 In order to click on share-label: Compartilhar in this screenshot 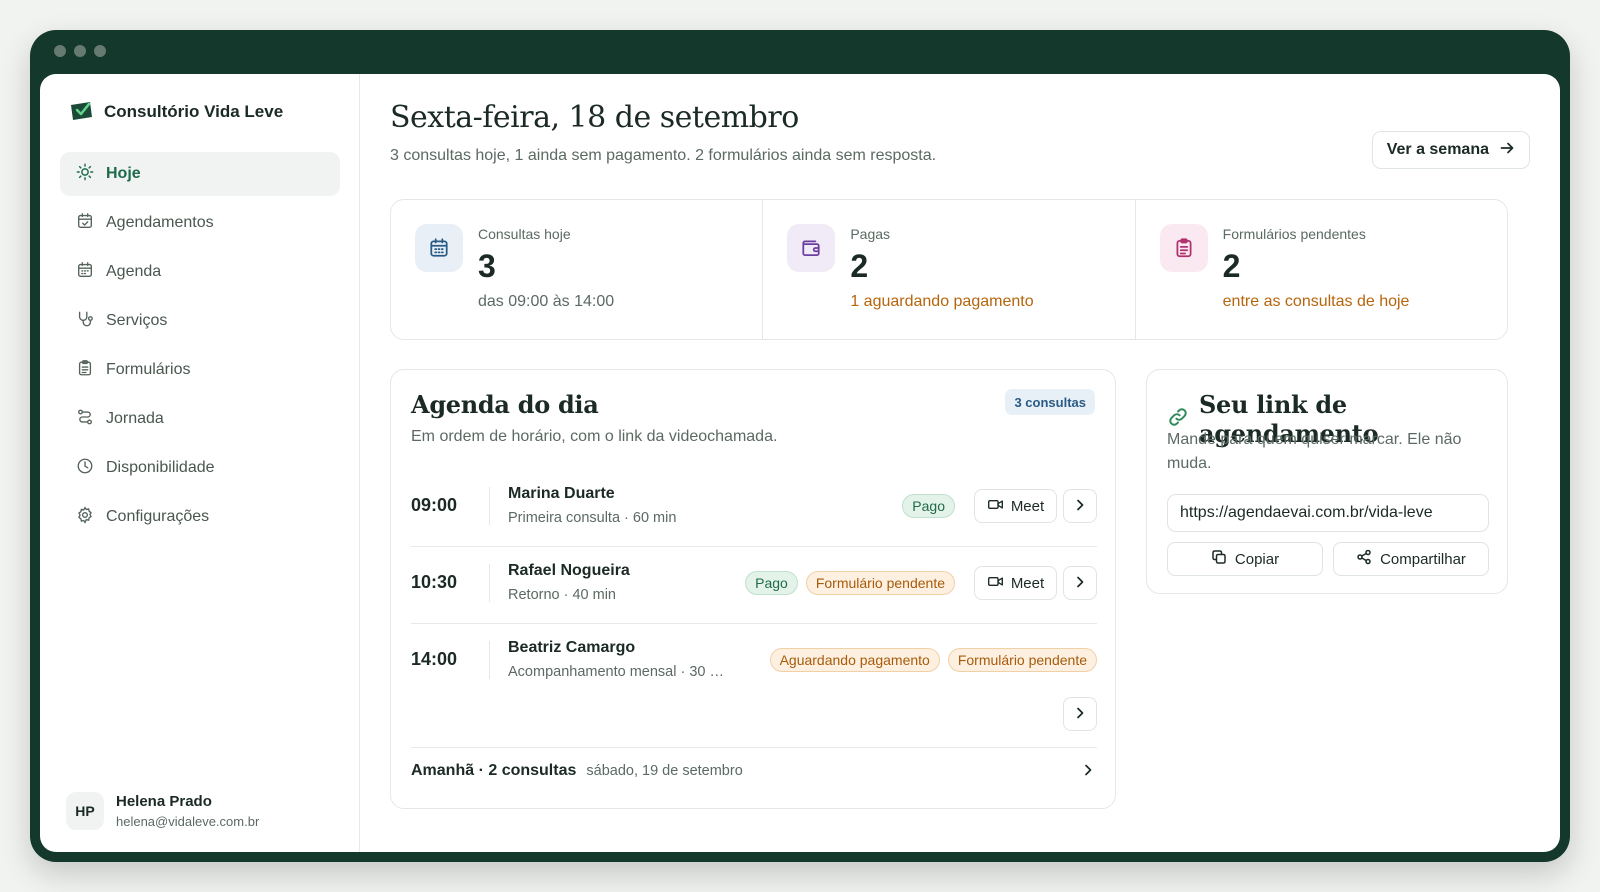, I will do `click(1423, 559)`.